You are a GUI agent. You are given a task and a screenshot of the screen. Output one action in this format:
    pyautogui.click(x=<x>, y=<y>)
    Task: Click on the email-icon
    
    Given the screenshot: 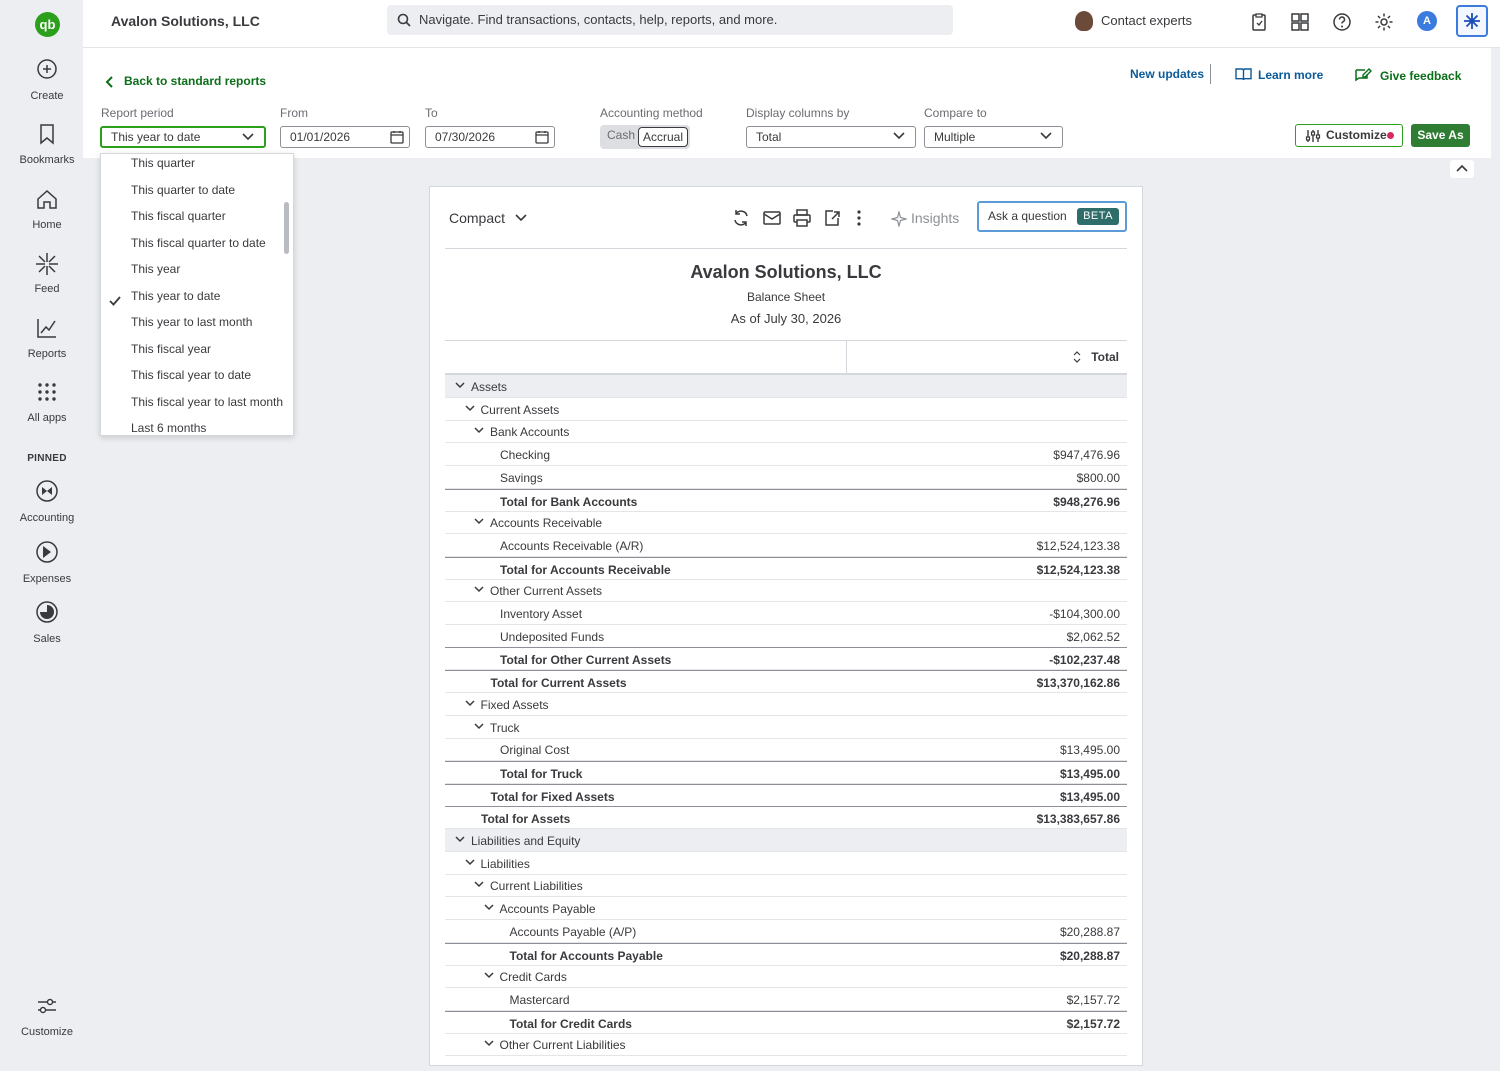 What is the action you would take?
    pyautogui.click(x=772, y=218)
    